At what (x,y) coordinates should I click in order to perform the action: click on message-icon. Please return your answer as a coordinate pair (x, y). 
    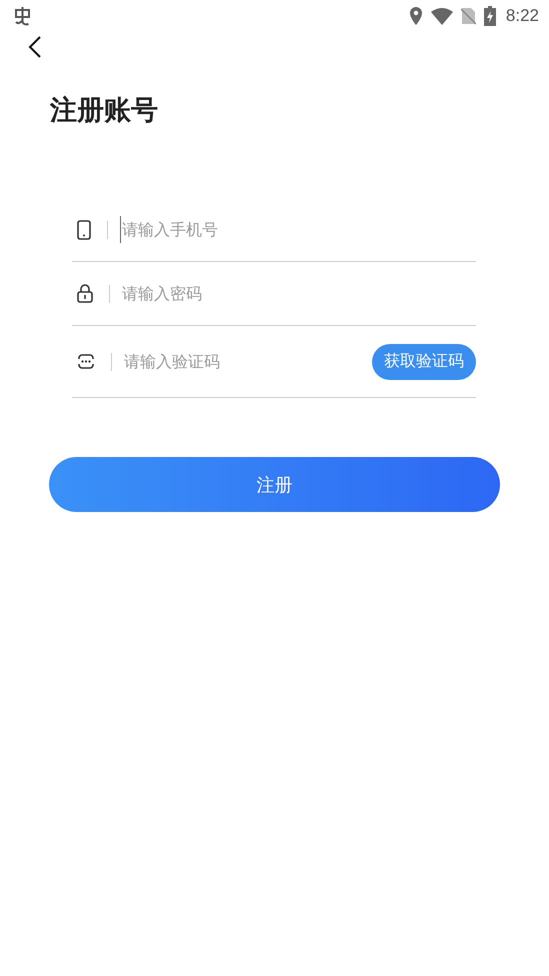
    Looking at the image, I should click on (86, 361).